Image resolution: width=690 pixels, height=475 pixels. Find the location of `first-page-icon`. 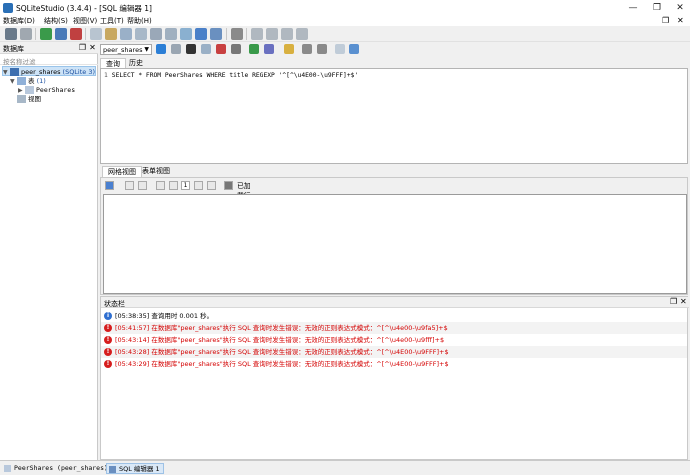

first-page-icon is located at coordinates (160, 185).